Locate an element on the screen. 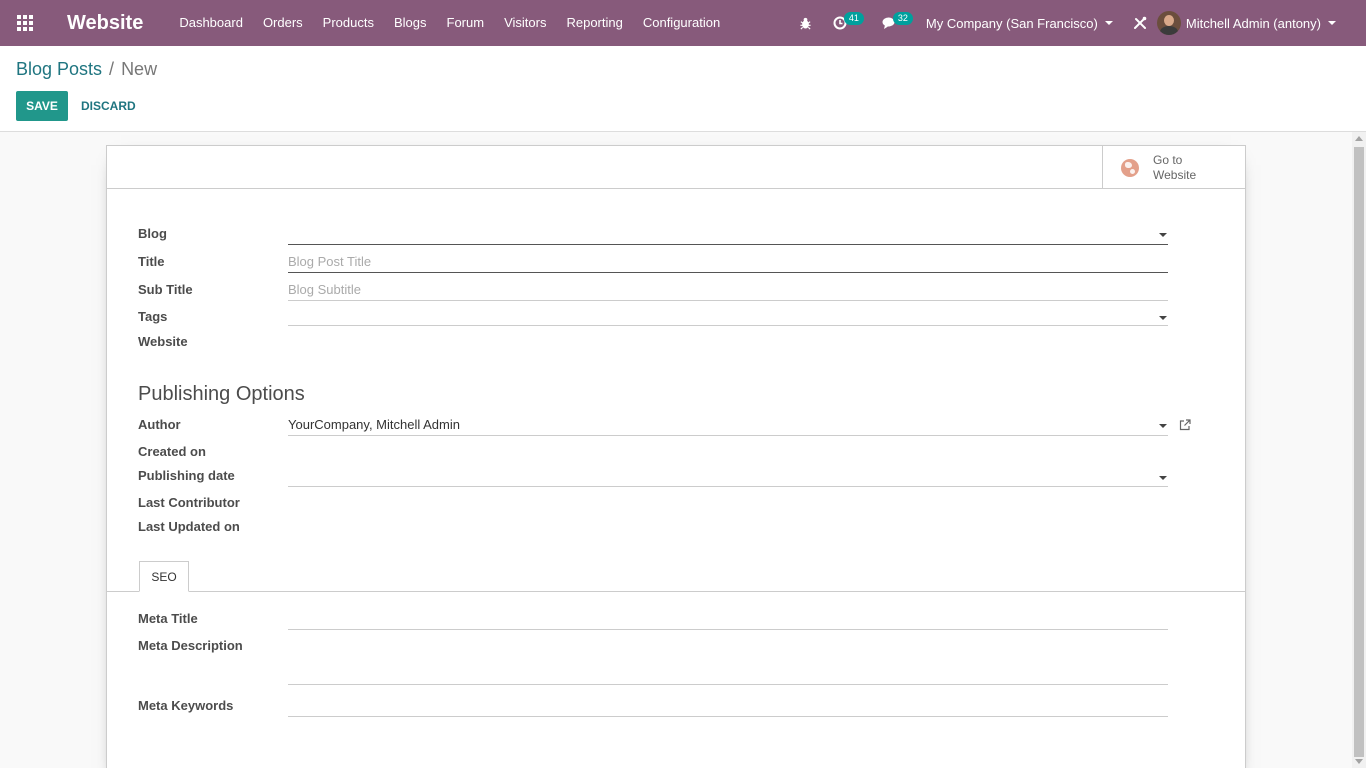 This screenshot has height=768, width=1366. last-contributor-label: Last Contributor is located at coordinates (189, 502).